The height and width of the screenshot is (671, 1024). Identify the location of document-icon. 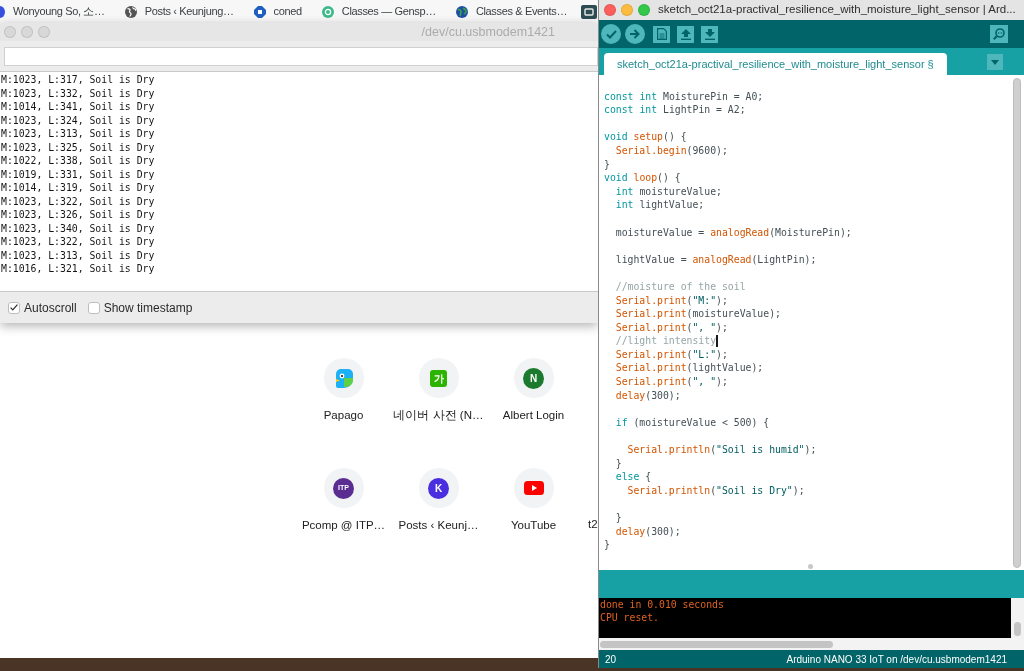
(661, 34).